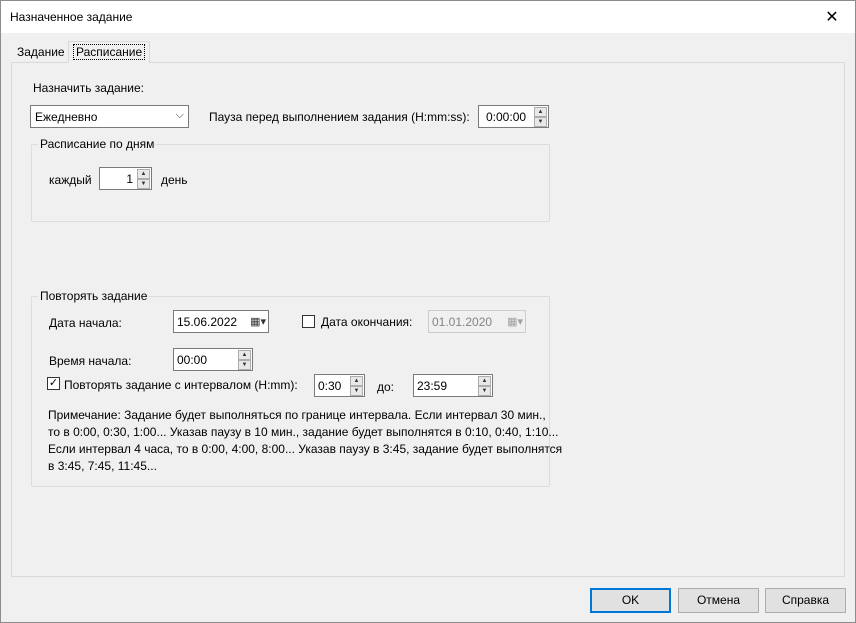 This screenshot has width=856, height=623. Describe the element at coordinates (129, 179) in the screenshot. I see `every-days-value: 1` at that location.